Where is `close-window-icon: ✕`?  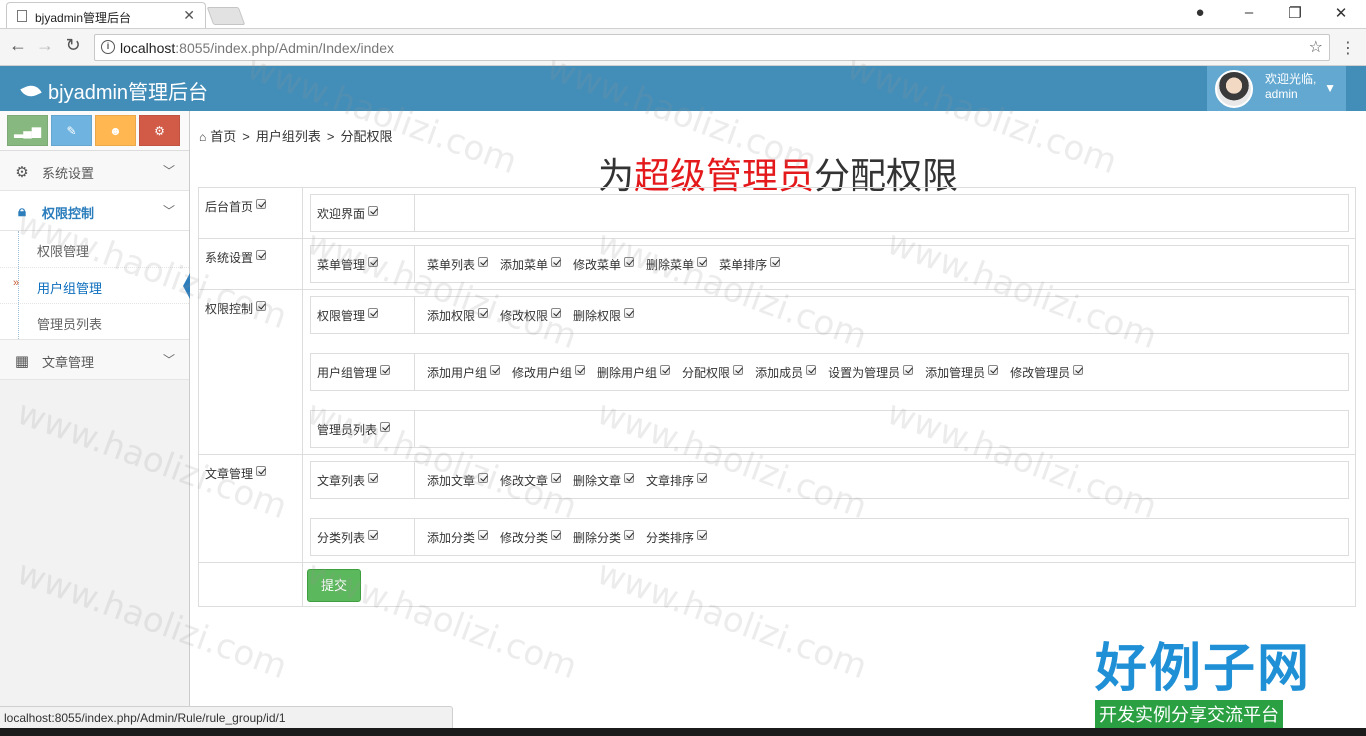 close-window-icon: ✕ is located at coordinates (1341, 13).